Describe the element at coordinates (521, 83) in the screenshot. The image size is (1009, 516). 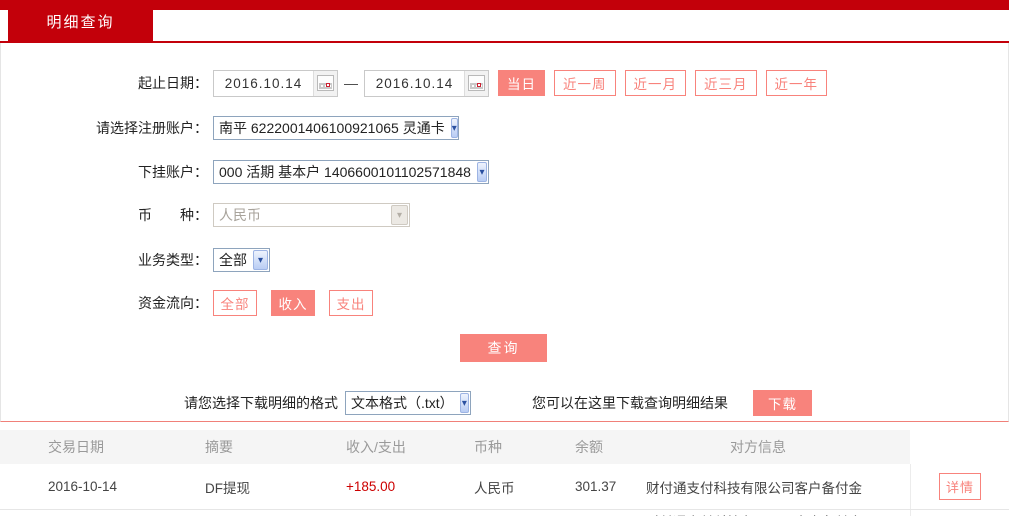
I see `quick-range-today-button: 当日` at that location.